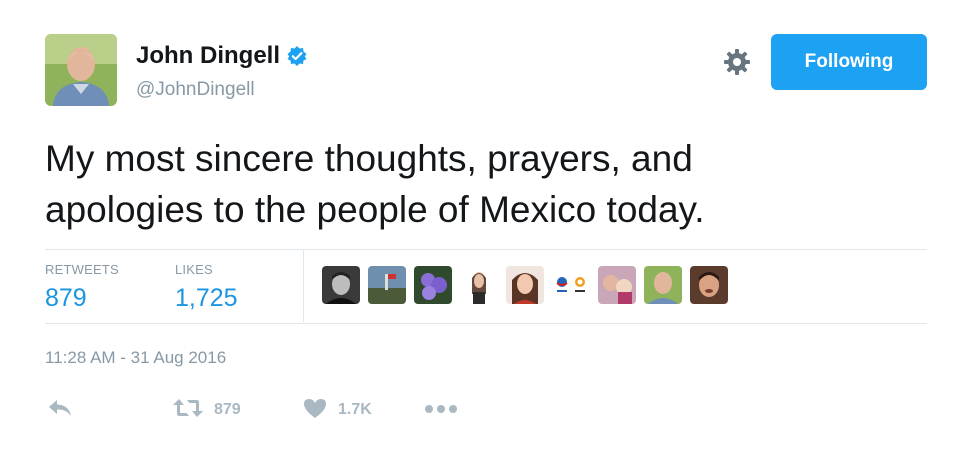 The width and height of the screenshot is (980, 450). I want to click on author-avatar, so click(81, 70).